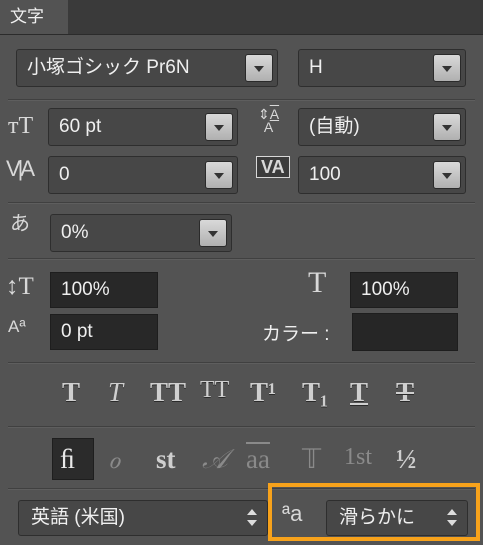 The height and width of the screenshot is (545, 483). Describe the element at coordinates (143, 518) in the screenshot. I see `language-dropdown: 英語 (米国)` at that location.